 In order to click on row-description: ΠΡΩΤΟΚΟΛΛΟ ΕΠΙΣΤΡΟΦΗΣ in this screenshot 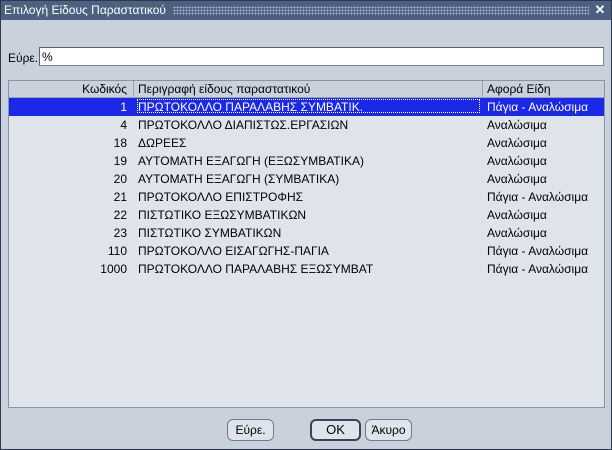, I will do `click(221, 197)`.